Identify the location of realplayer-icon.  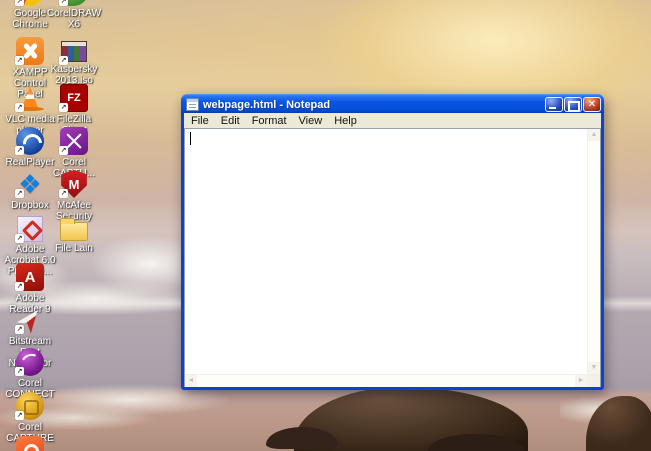
(30, 141).